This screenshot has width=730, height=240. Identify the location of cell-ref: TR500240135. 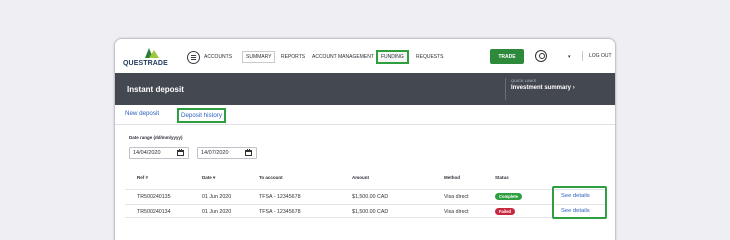
(154, 197).